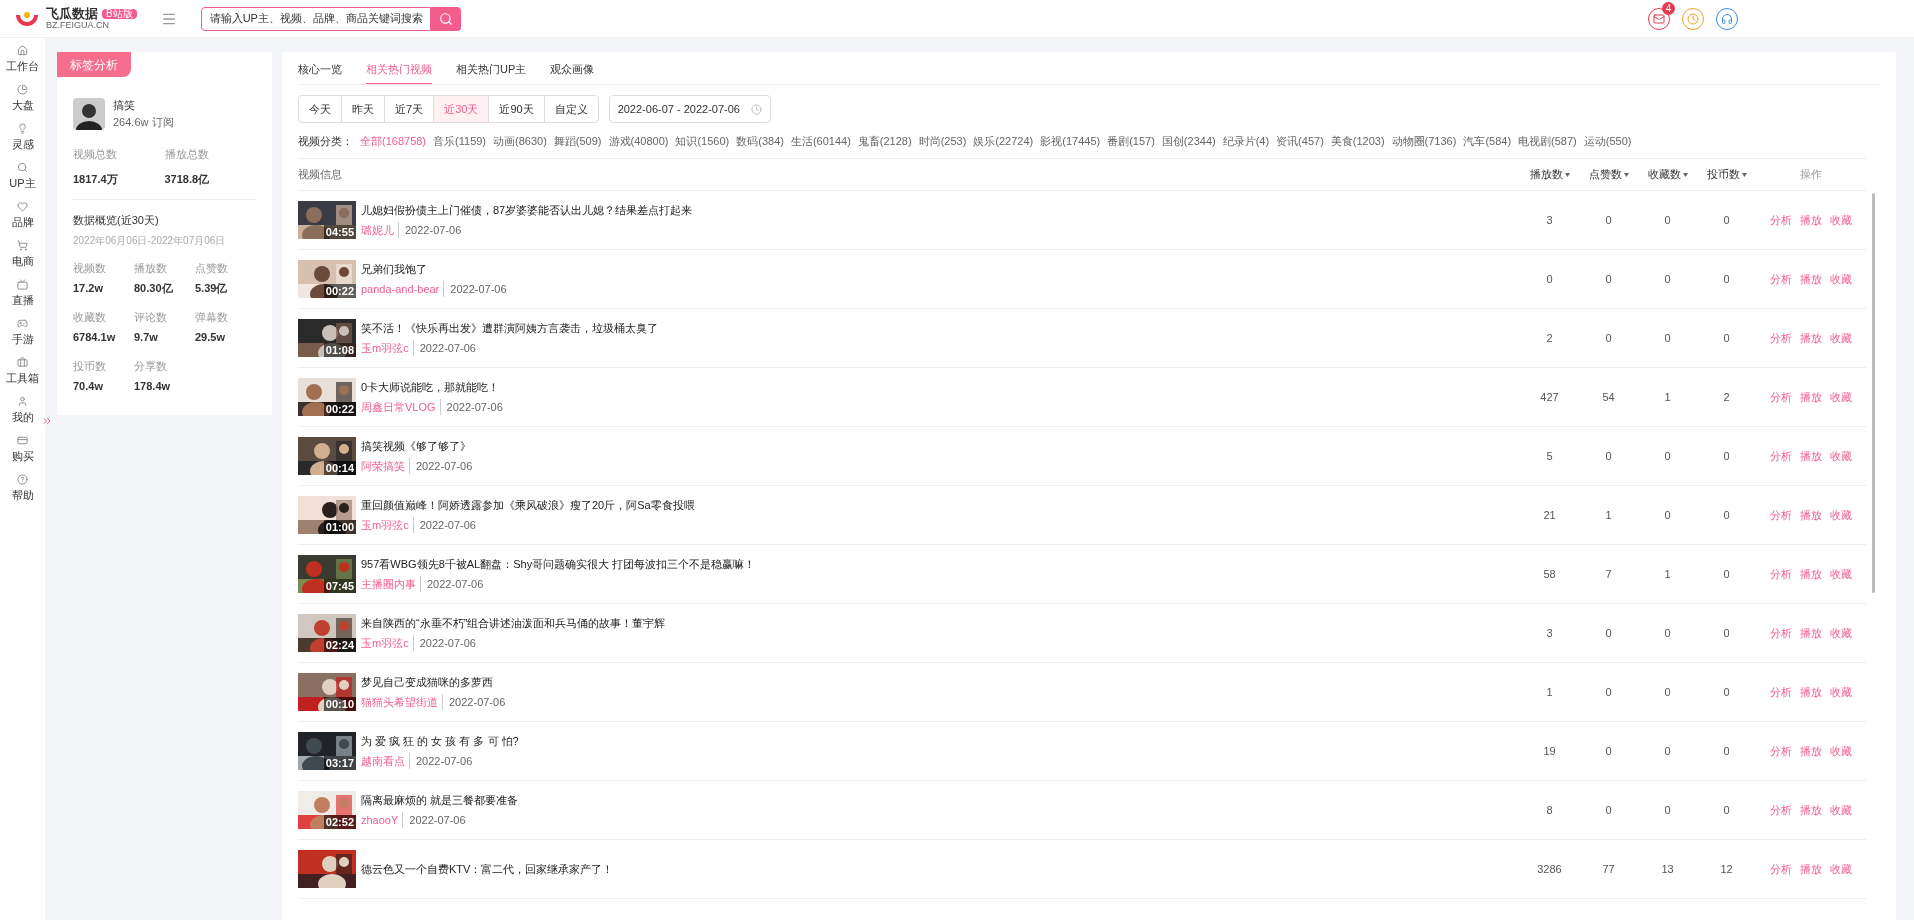 This screenshot has width=1914, height=920. What do you see at coordinates (1547, 141) in the screenshot?
I see `category-filter: 电视剧(587)` at bounding box center [1547, 141].